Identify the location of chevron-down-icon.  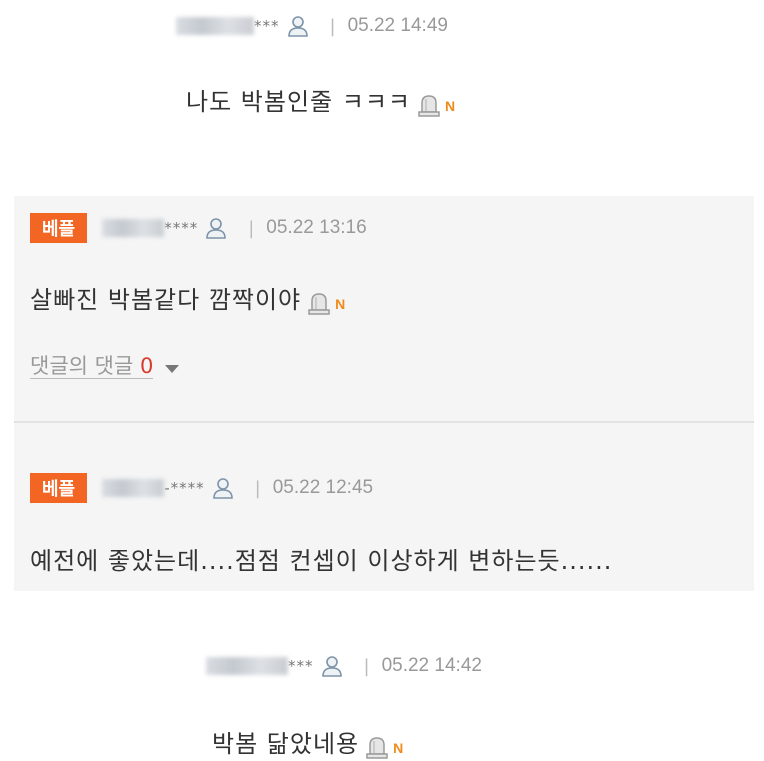
(172, 368).